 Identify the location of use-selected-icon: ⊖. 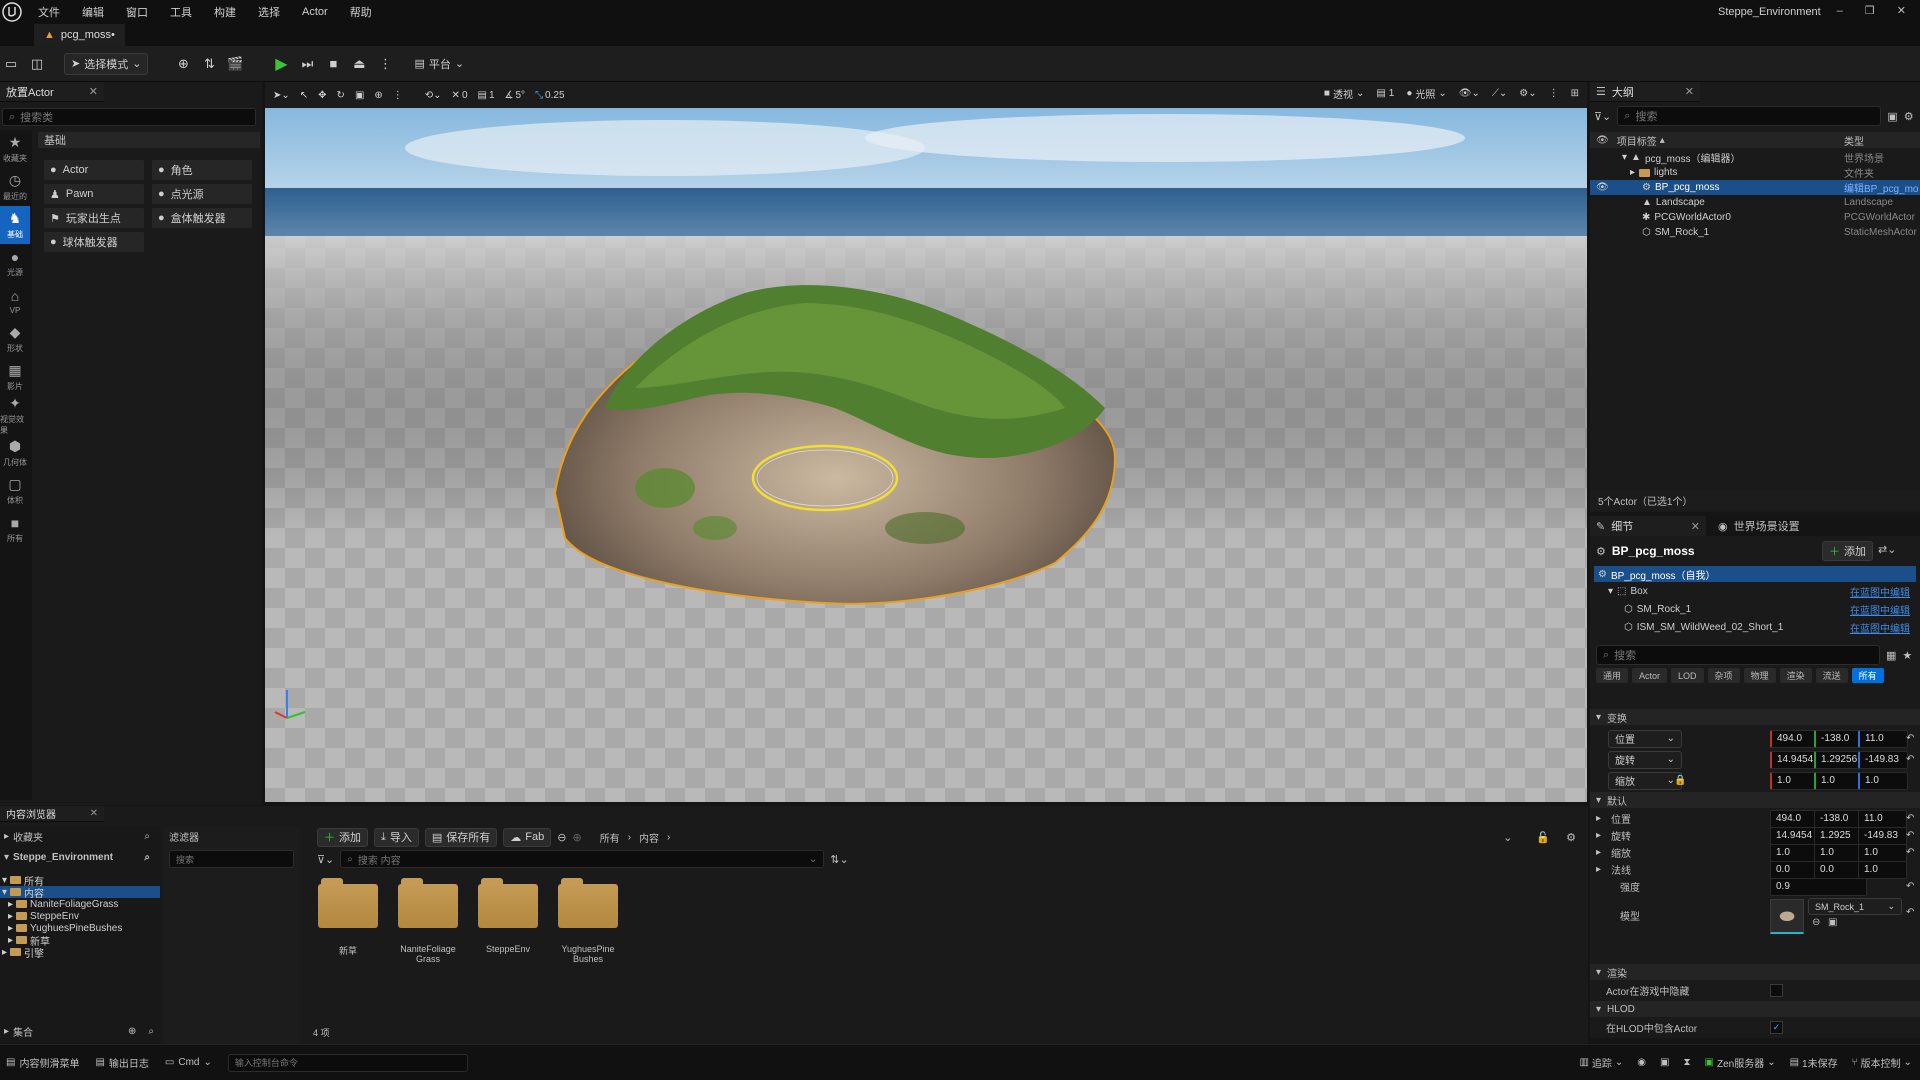
(1816, 922).